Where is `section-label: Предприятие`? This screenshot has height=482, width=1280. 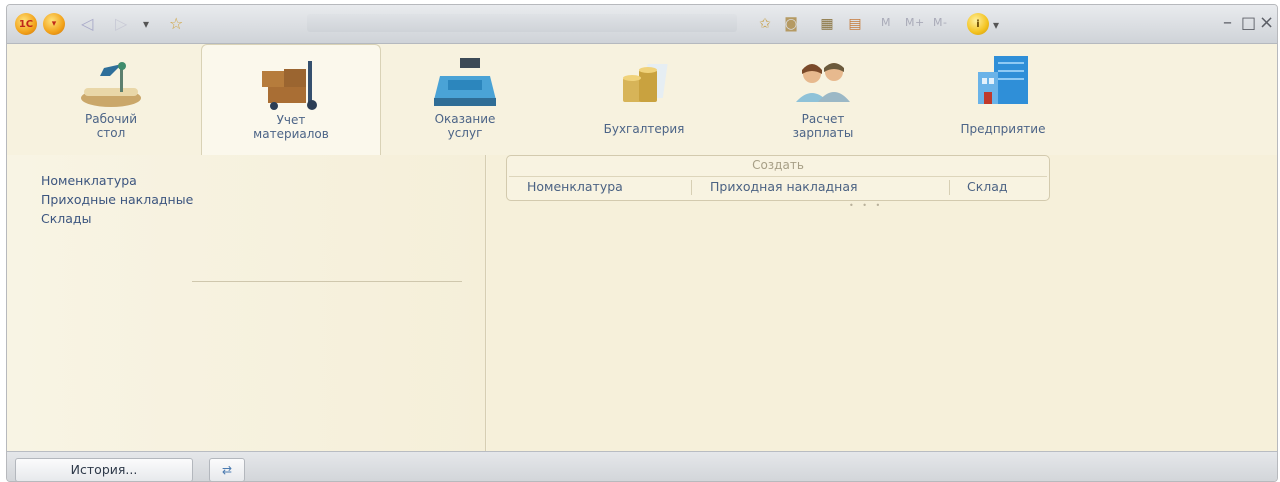 section-label: Предприятие is located at coordinates (1003, 129).